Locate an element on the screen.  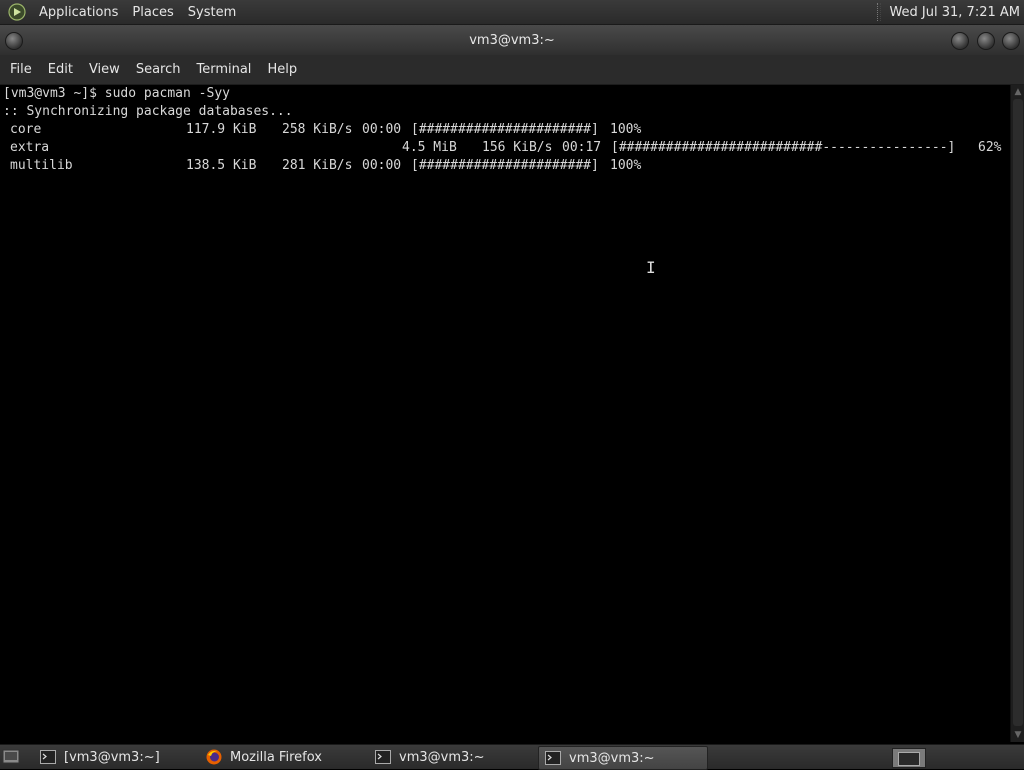
prompt-line: [vm3@vm3 ~]$ sudo pacman -Syy is located at coordinates (116, 93).